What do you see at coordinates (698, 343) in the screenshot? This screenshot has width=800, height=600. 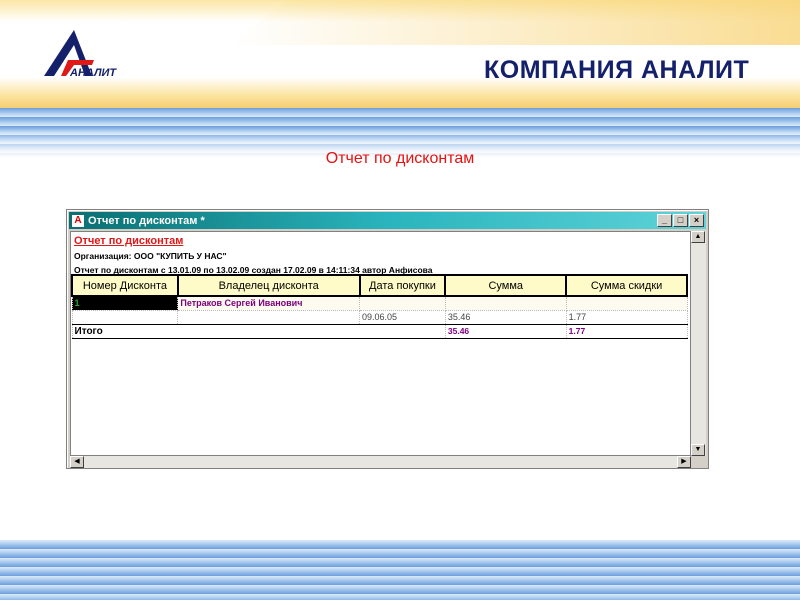 I see `vertical-scrollbar: ▲ ▼` at bounding box center [698, 343].